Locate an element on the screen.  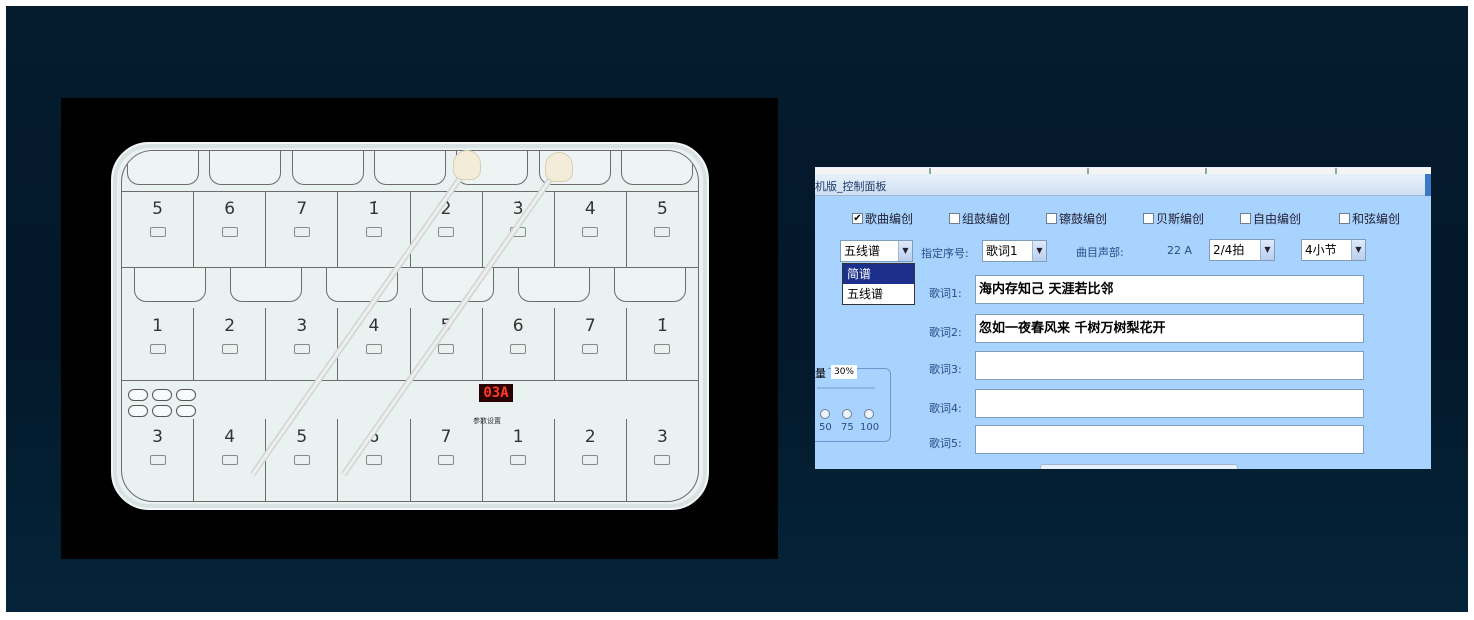
seq-select: 歌词1 ▼ is located at coordinates (1014, 251).